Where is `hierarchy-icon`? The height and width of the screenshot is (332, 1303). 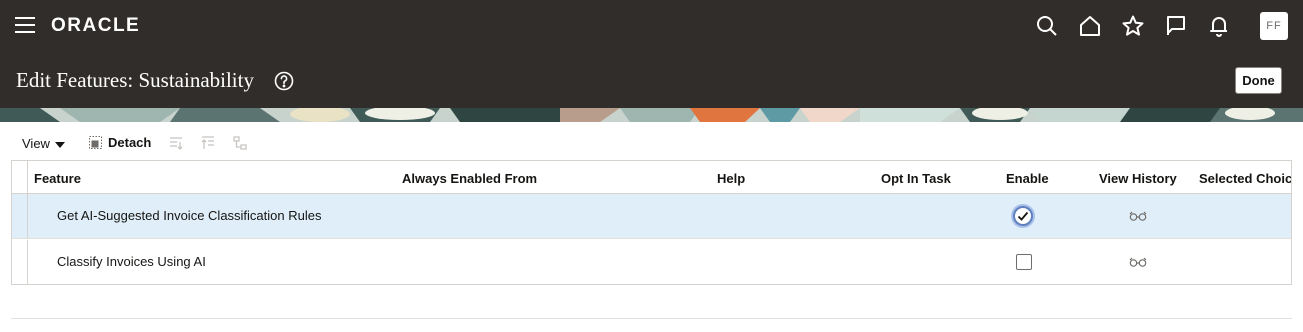 hierarchy-icon is located at coordinates (240, 143).